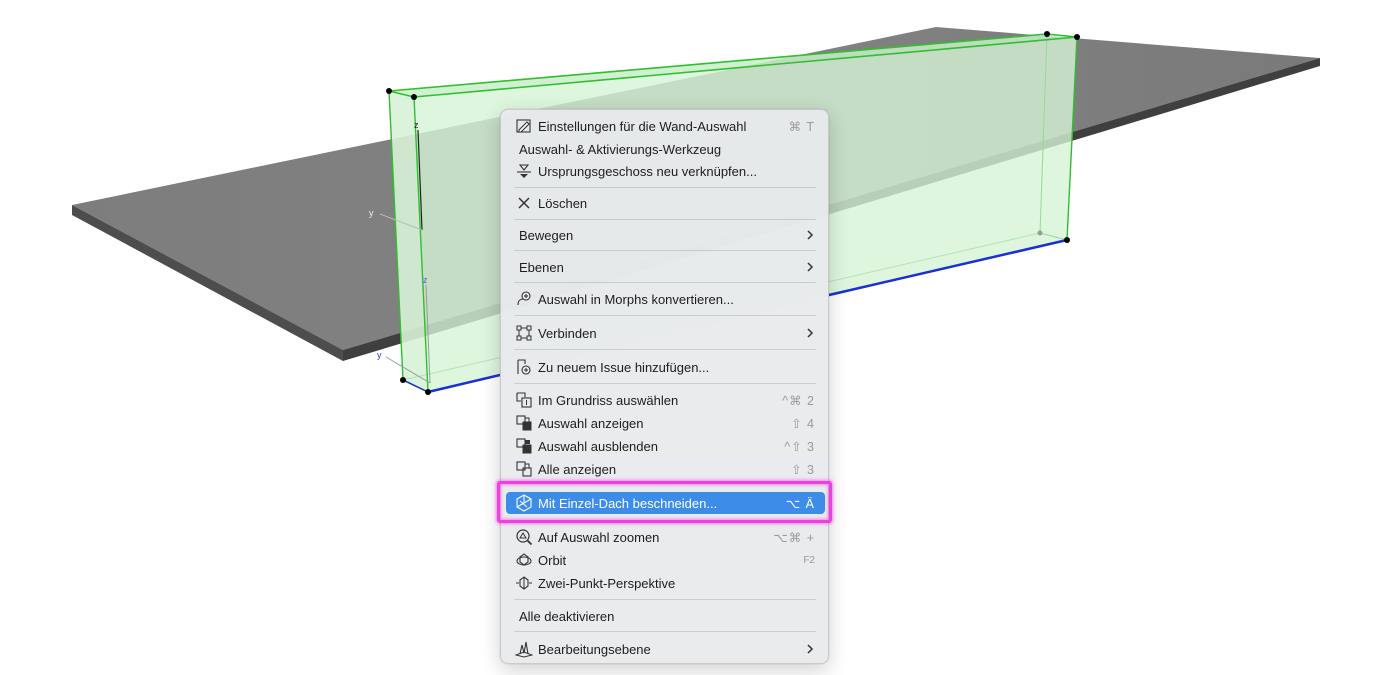 Image resolution: width=1387 pixels, height=675 pixels. I want to click on menu-item-hide-selection: Auswahl ausblenden ^⇧ 3, so click(665, 446).